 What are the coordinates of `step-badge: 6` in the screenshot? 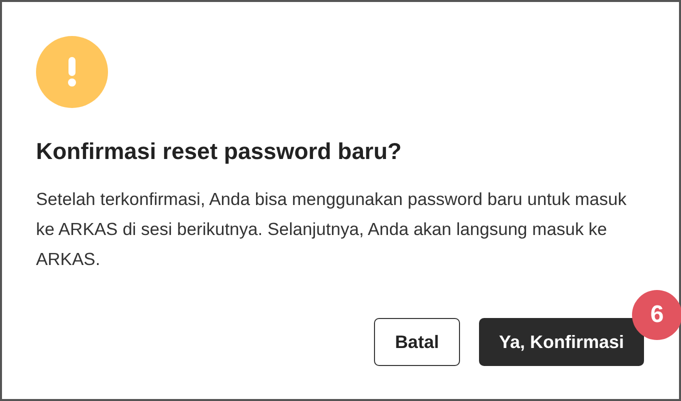 It's located at (656, 315).